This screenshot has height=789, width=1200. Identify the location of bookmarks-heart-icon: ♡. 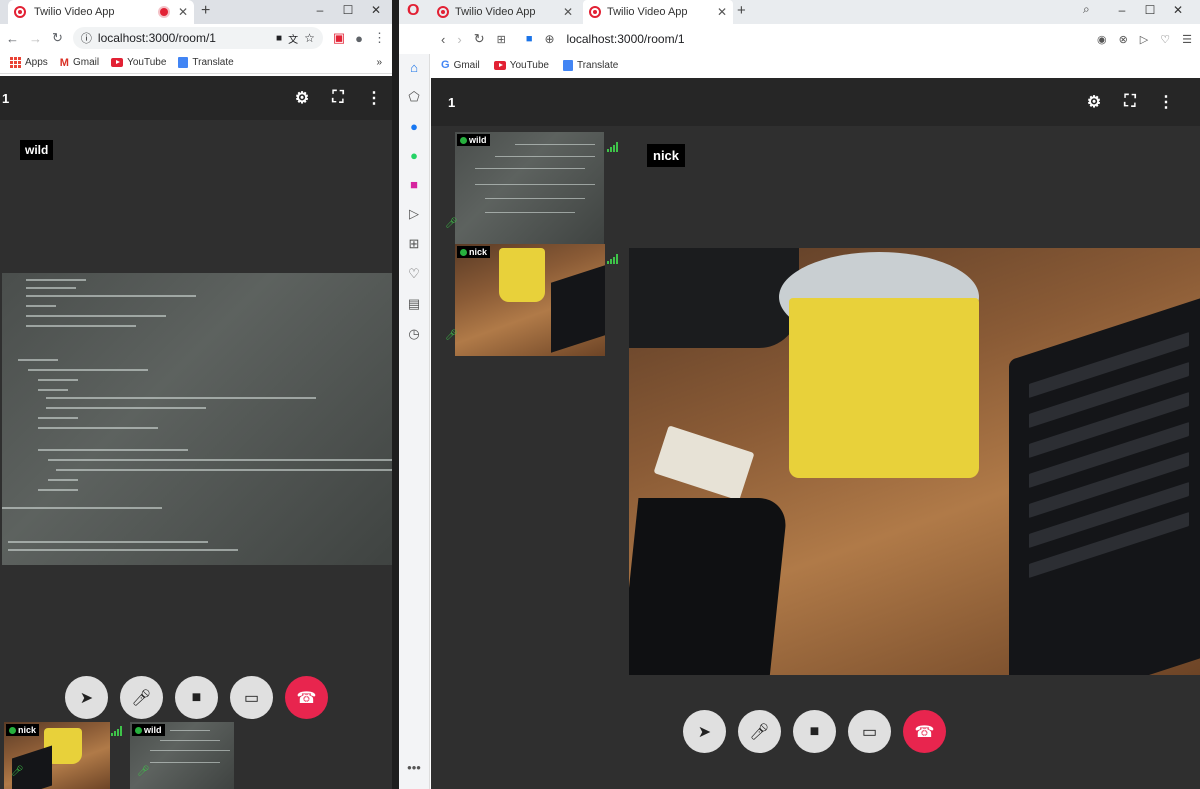
(414, 274).